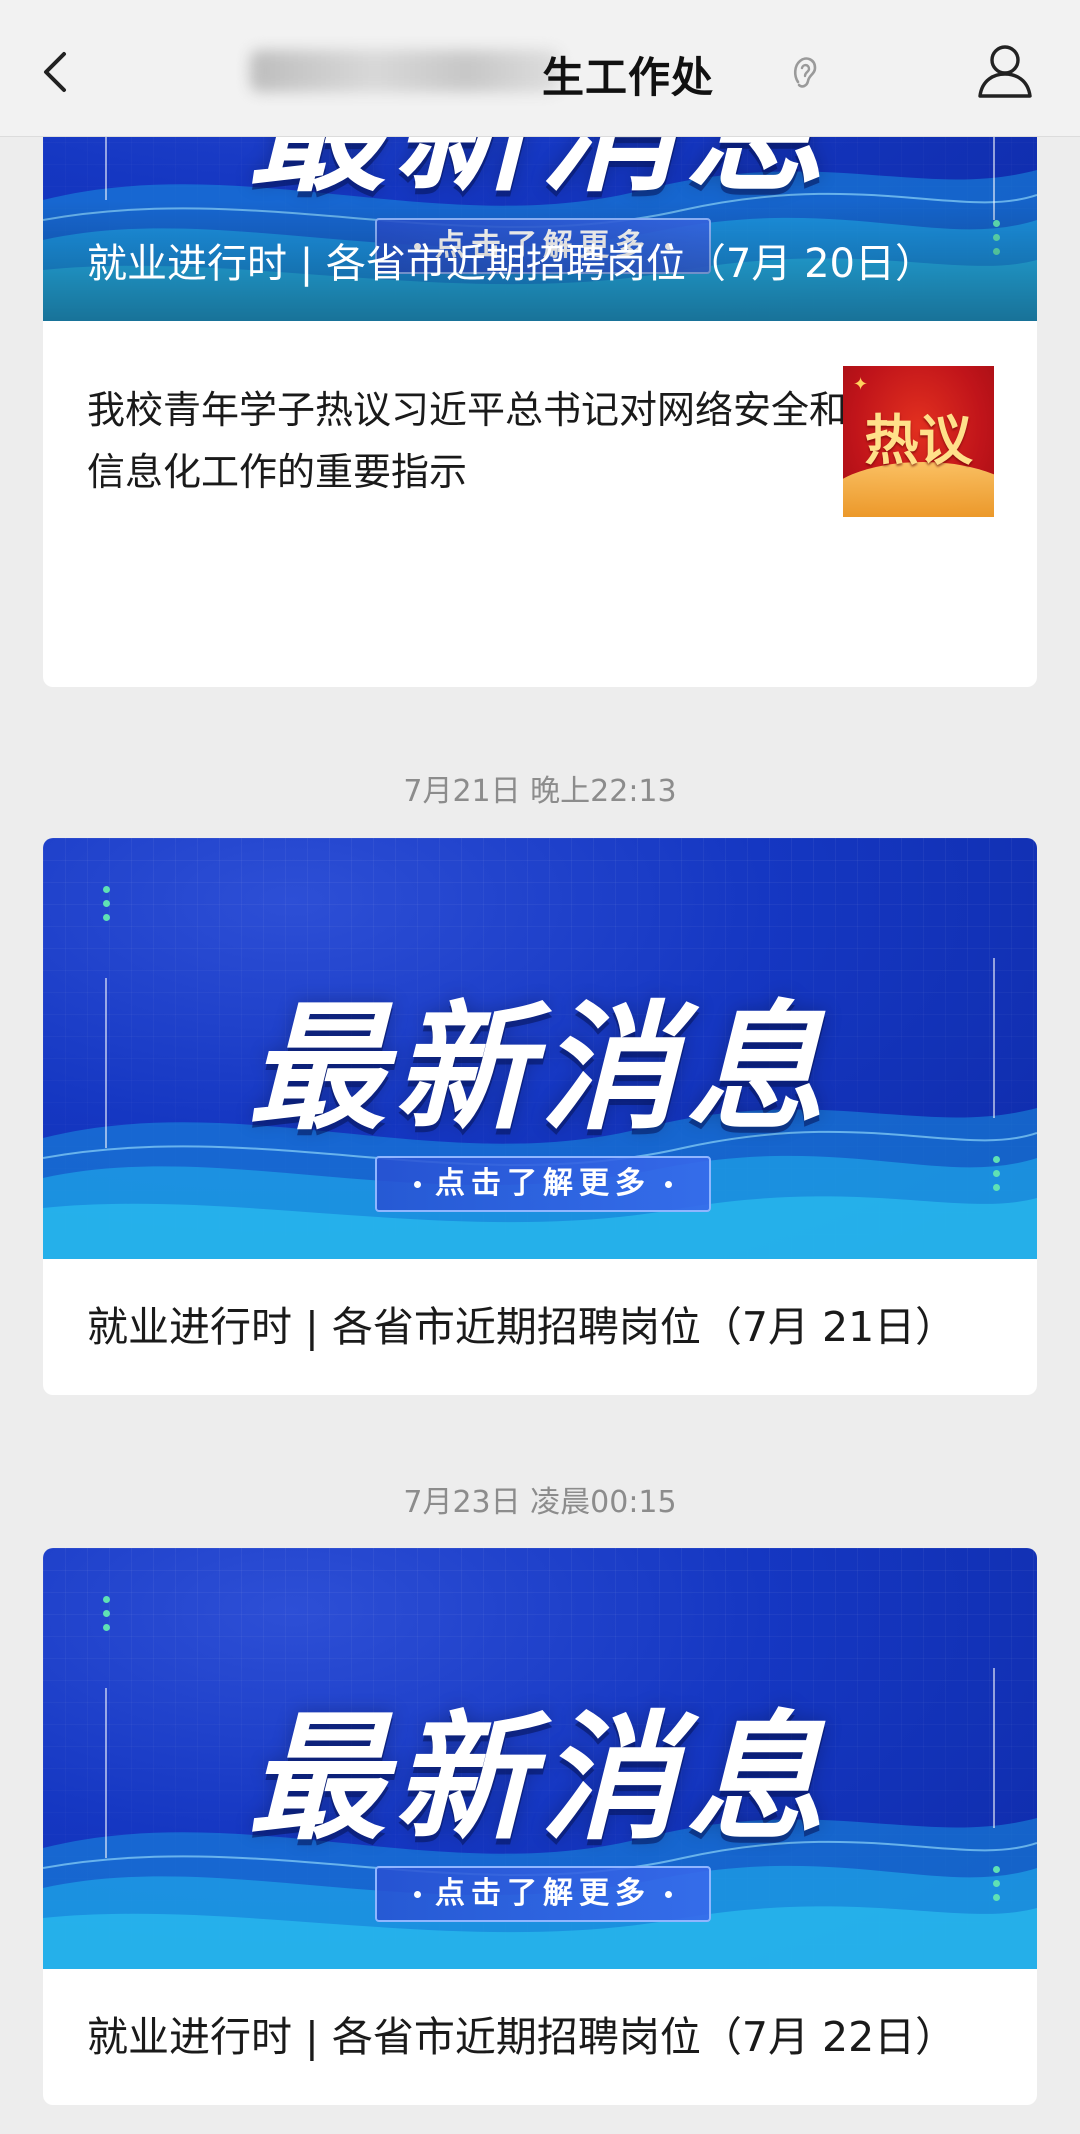 The height and width of the screenshot is (2134, 1080). I want to click on top-bar: 生工作处, so click(540, 68).